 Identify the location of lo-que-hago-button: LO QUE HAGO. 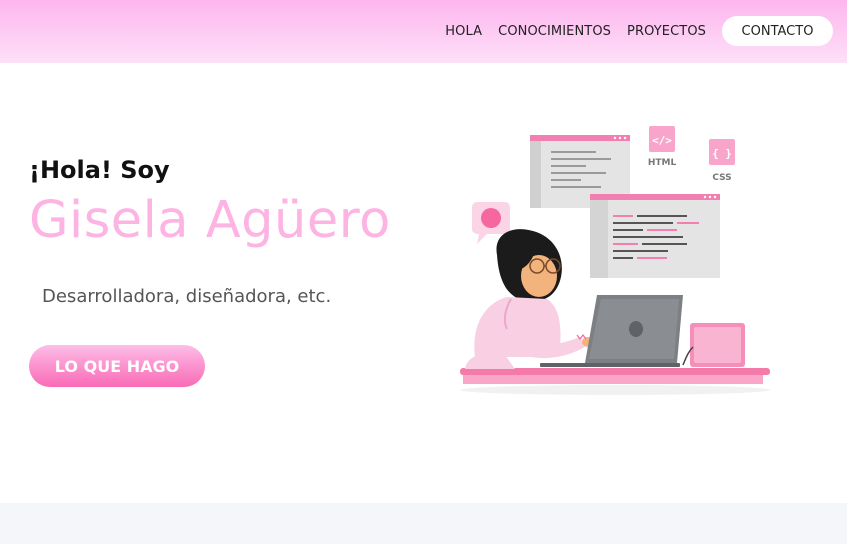
(117, 366).